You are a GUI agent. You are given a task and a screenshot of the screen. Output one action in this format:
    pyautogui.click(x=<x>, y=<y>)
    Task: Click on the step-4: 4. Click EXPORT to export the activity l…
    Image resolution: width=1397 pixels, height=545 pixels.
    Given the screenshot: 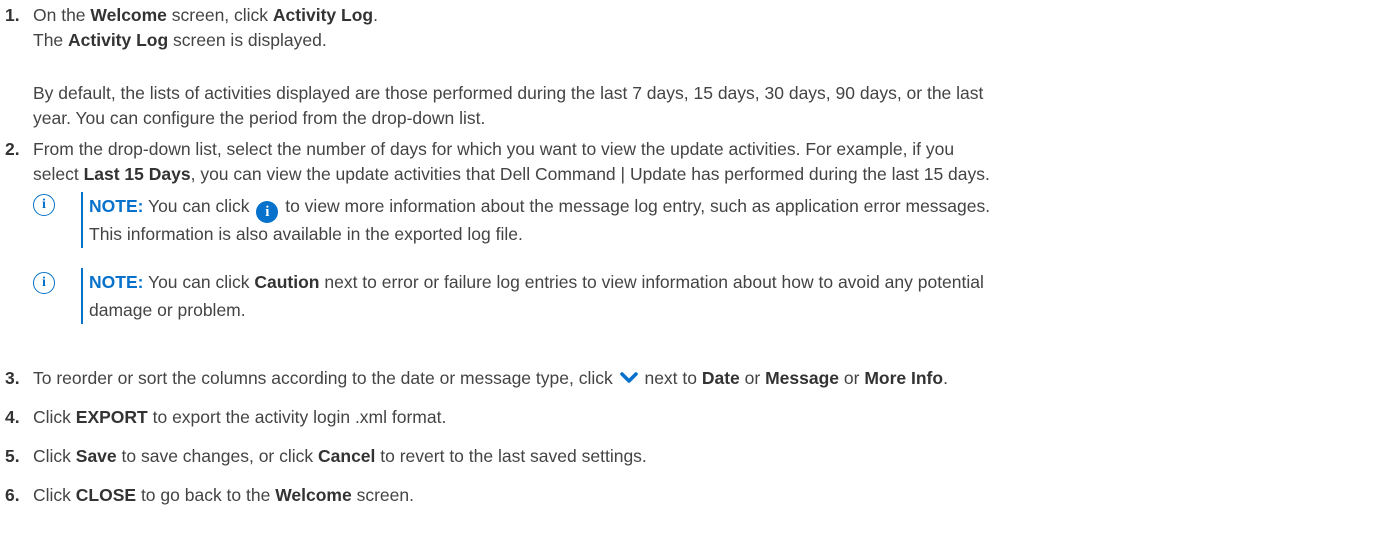 What is the action you would take?
    pyautogui.click(x=695, y=417)
    